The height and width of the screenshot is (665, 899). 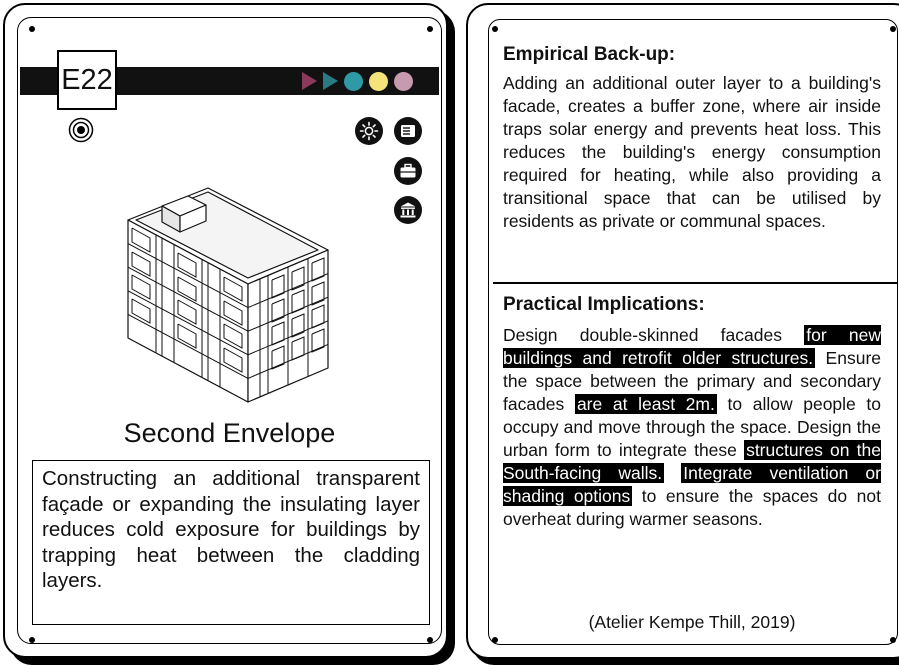 What do you see at coordinates (604, 304) in the screenshot?
I see `practical-title: Practical Implications:` at bounding box center [604, 304].